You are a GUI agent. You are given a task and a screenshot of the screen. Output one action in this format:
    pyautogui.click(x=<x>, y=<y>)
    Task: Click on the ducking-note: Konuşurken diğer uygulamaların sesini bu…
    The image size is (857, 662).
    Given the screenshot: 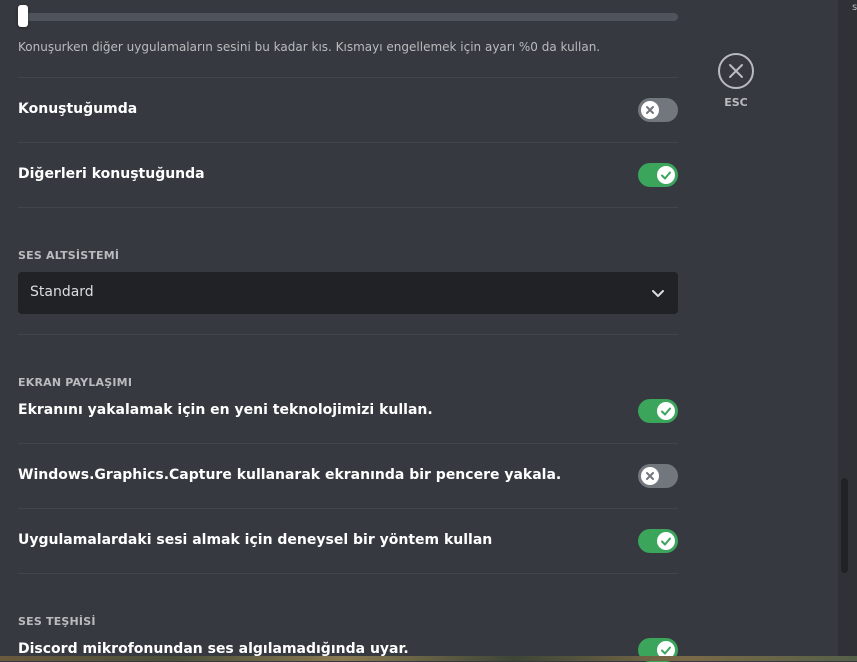 What is the action you would take?
    pyautogui.click(x=309, y=47)
    